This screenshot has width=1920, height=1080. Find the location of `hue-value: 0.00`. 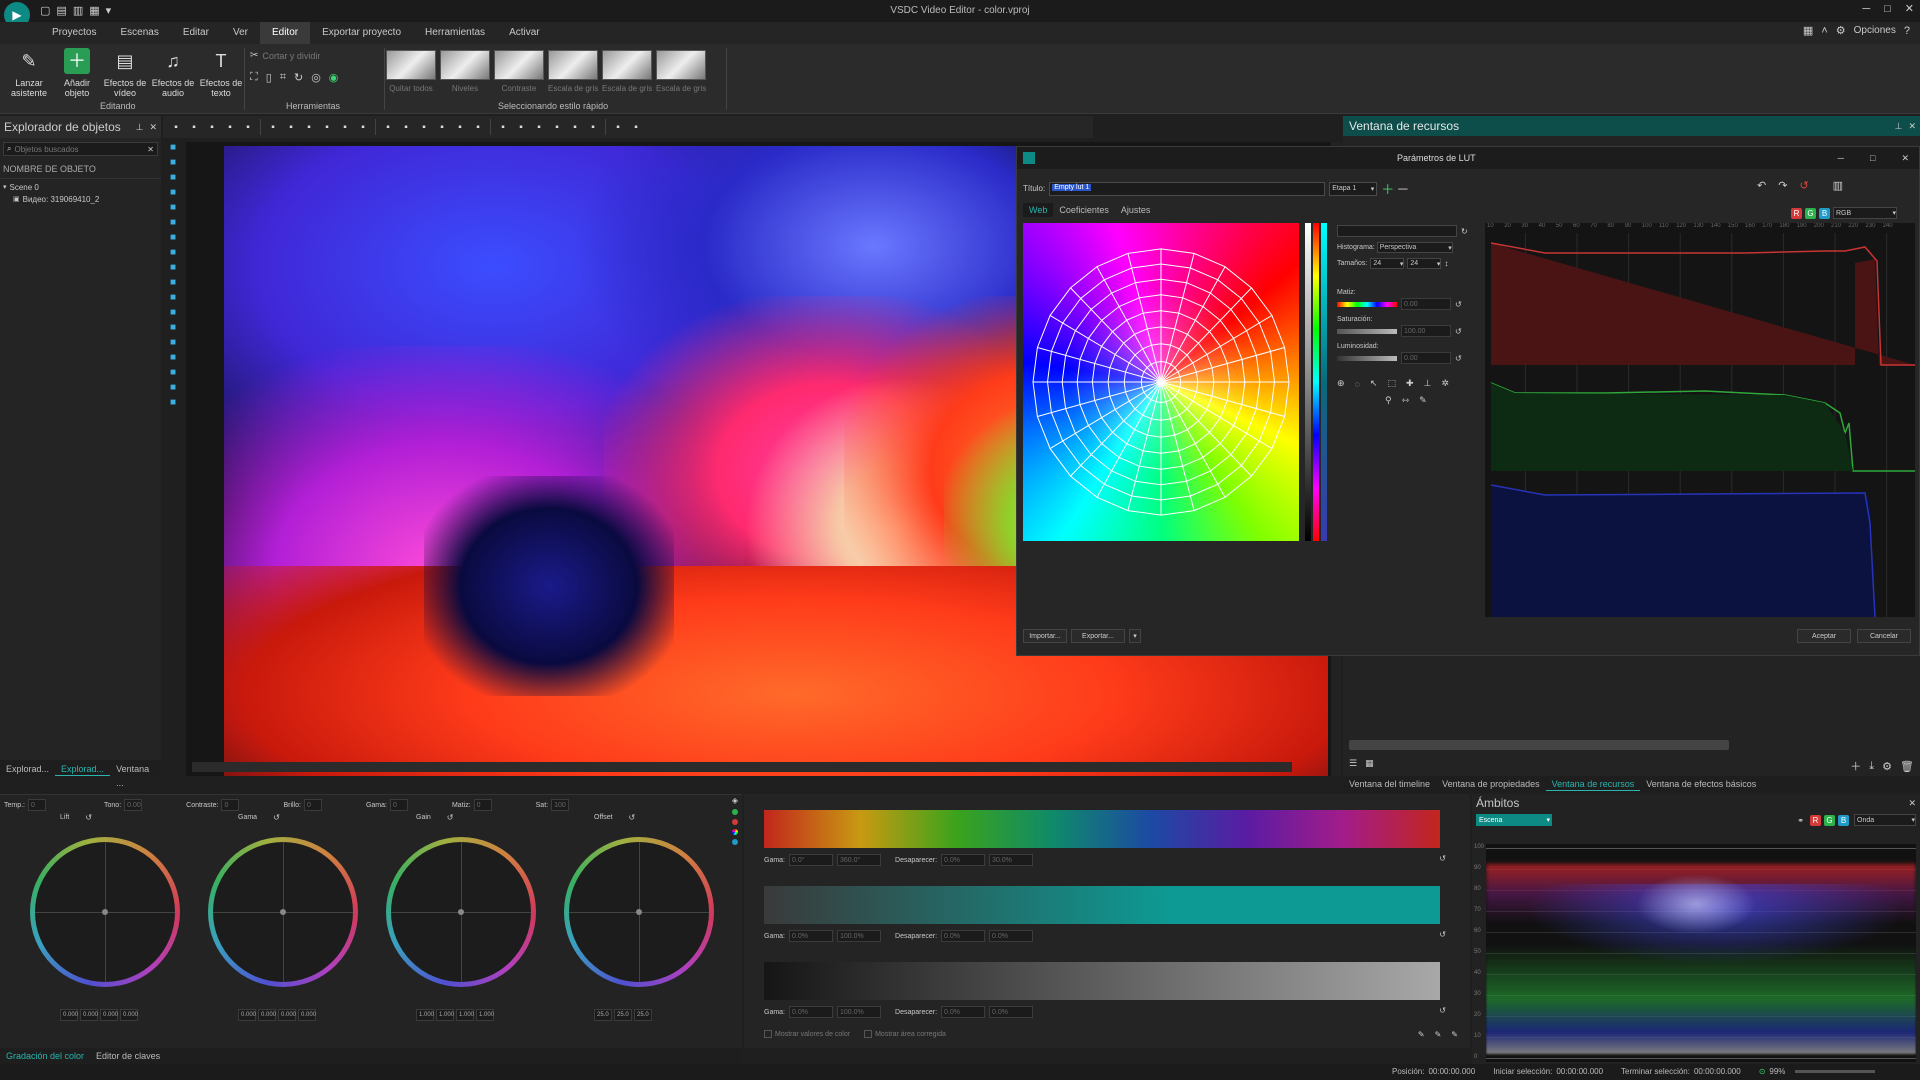

hue-value: 0.00 is located at coordinates (1426, 304).